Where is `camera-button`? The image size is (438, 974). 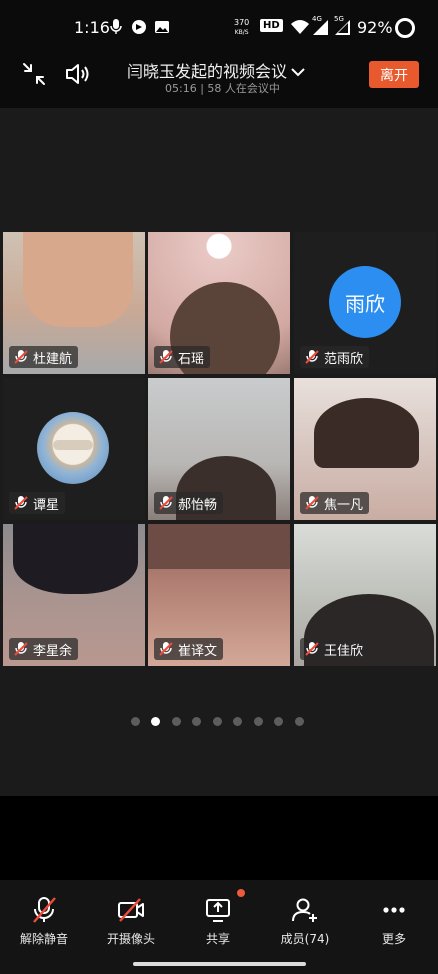 camera-button is located at coordinates (131, 912).